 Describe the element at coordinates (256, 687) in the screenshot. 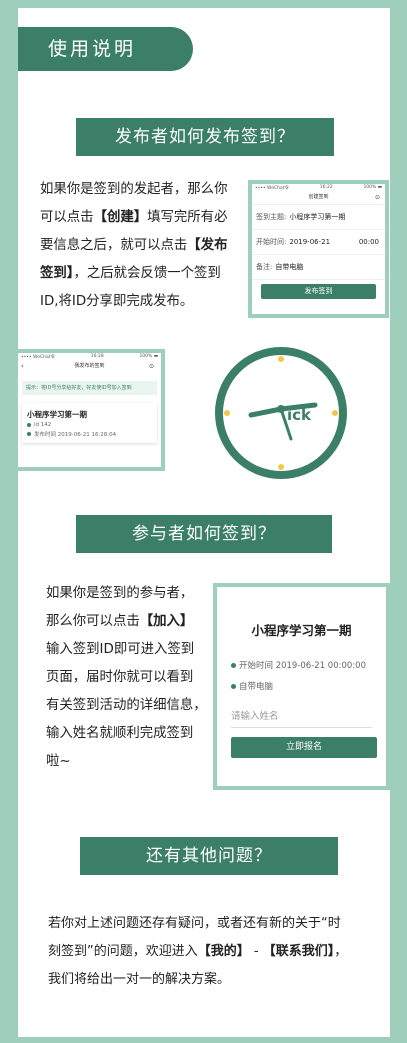

I see `event-note: 自带电脑` at that location.